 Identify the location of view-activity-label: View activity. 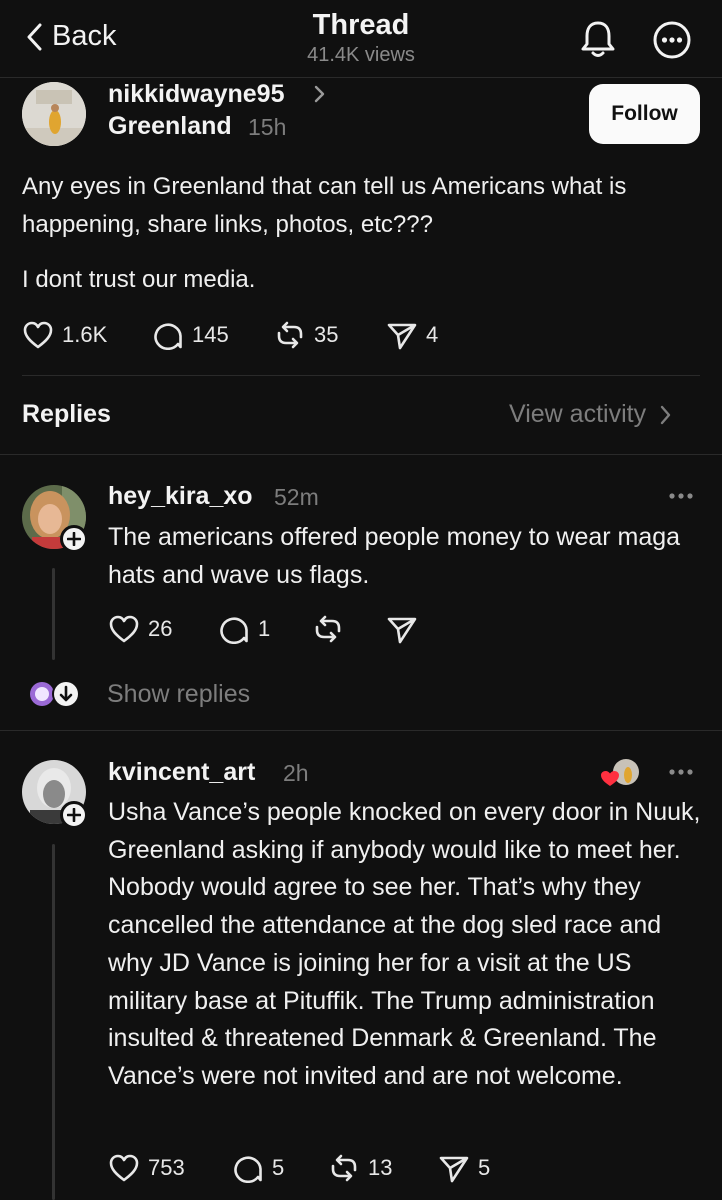
(578, 414).